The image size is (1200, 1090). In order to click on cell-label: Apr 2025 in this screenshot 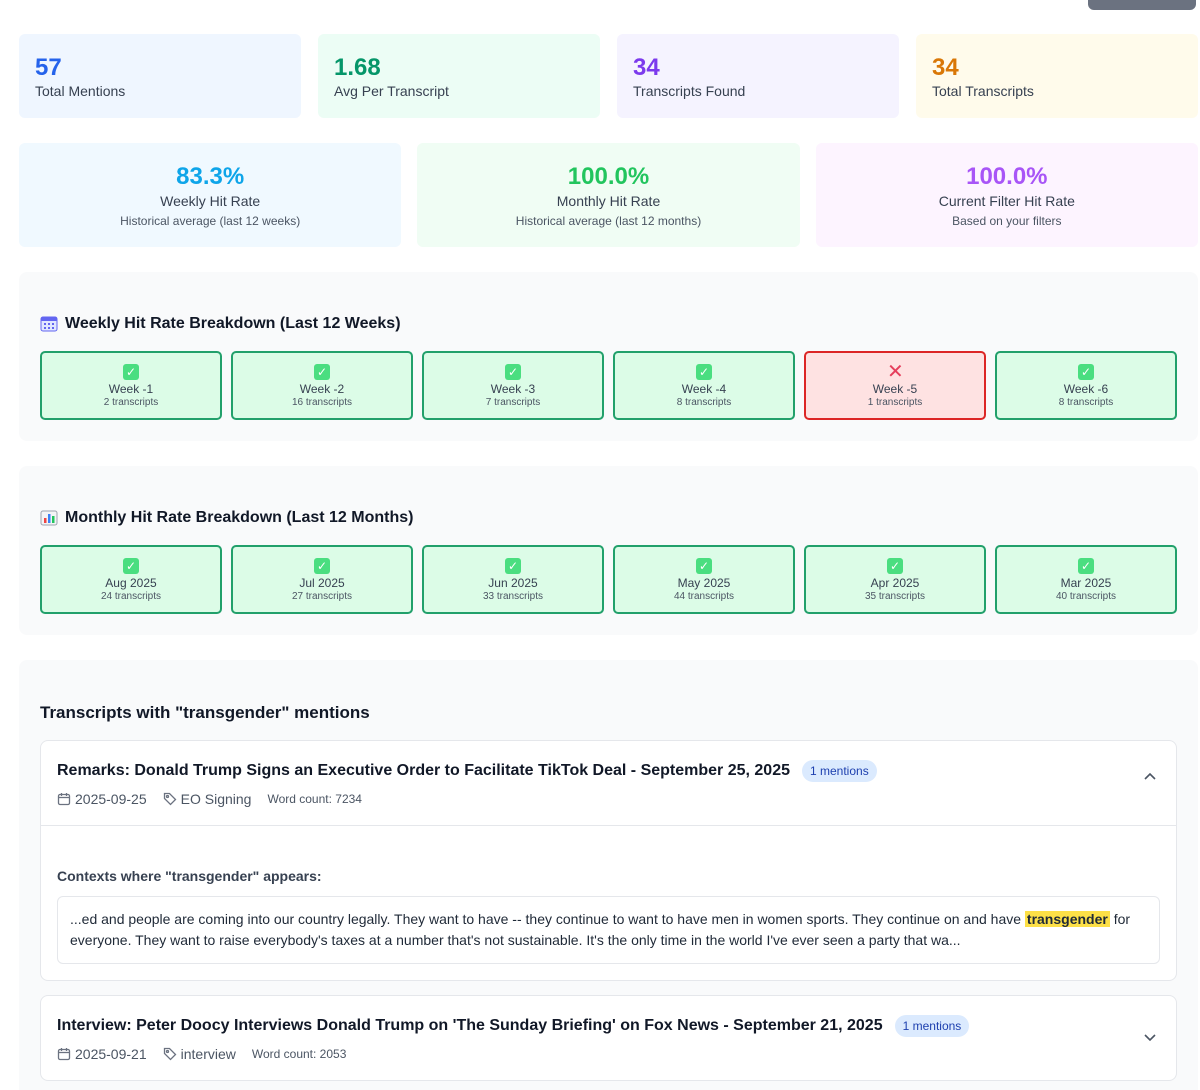, I will do `click(895, 583)`.